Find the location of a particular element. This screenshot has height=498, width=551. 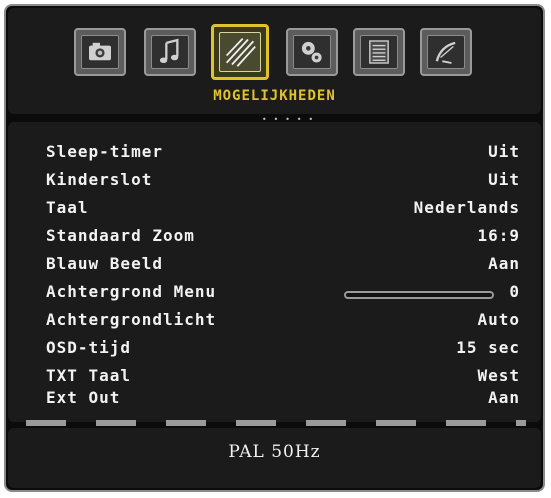

music-note-icon is located at coordinates (169, 50).